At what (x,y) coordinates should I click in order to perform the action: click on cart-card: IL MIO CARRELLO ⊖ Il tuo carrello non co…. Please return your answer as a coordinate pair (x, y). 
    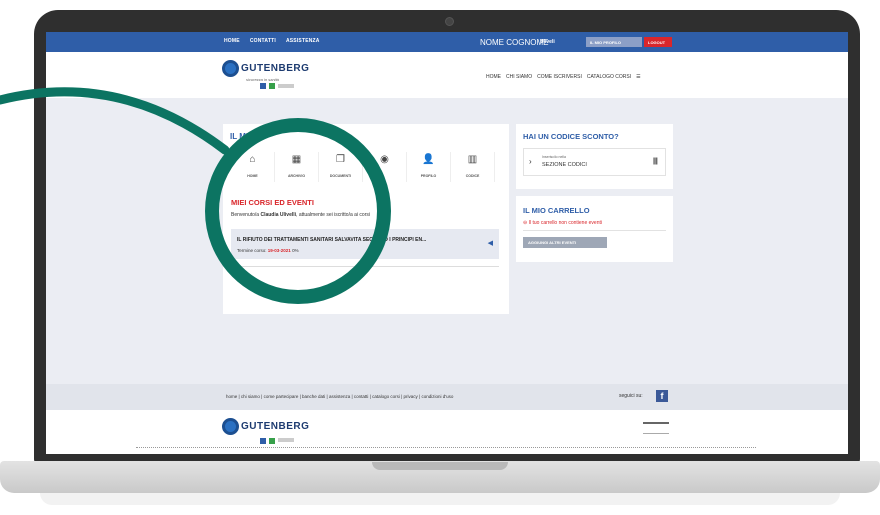
    Looking at the image, I should click on (594, 229).